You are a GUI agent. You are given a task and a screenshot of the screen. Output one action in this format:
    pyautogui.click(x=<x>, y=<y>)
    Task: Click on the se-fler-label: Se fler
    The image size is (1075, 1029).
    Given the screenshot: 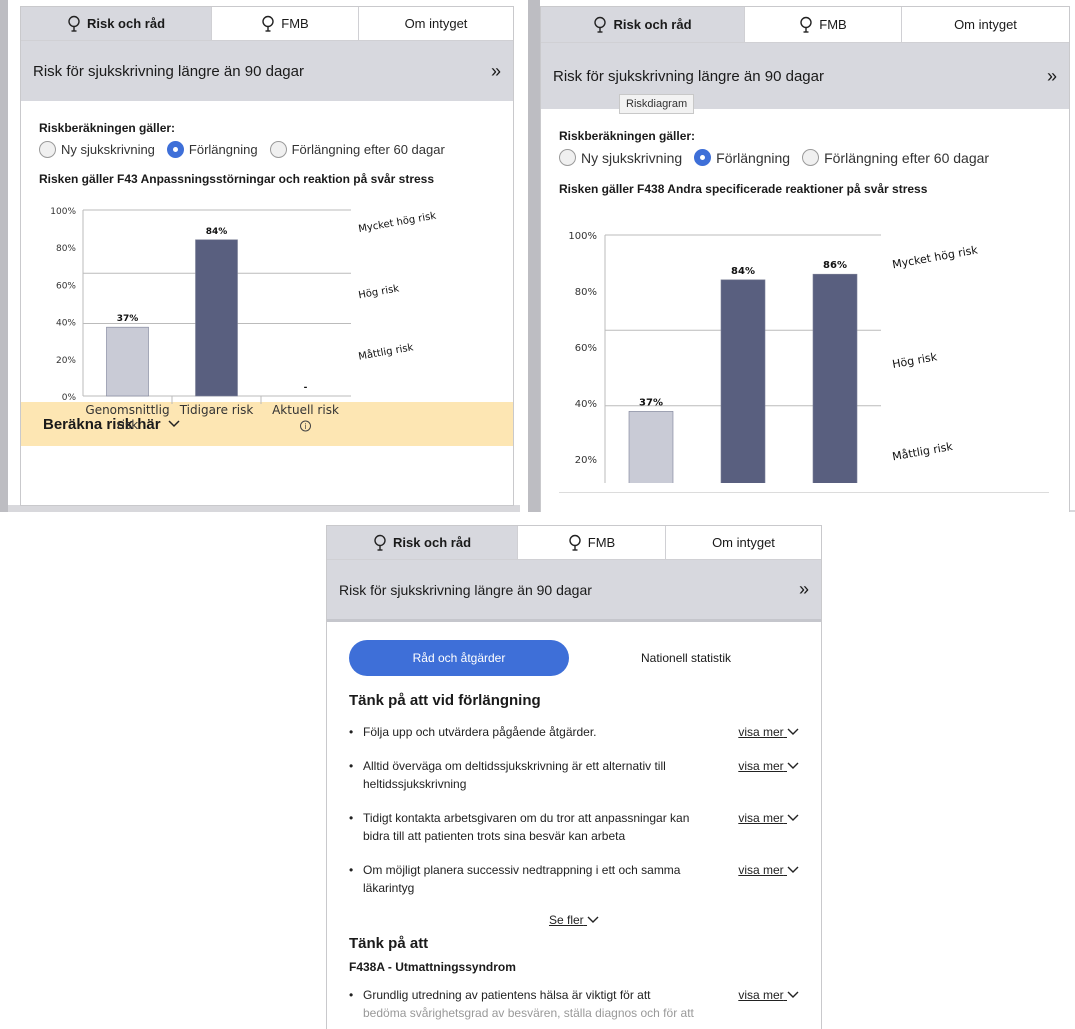 What is the action you would take?
    pyautogui.click(x=566, y=920)
    